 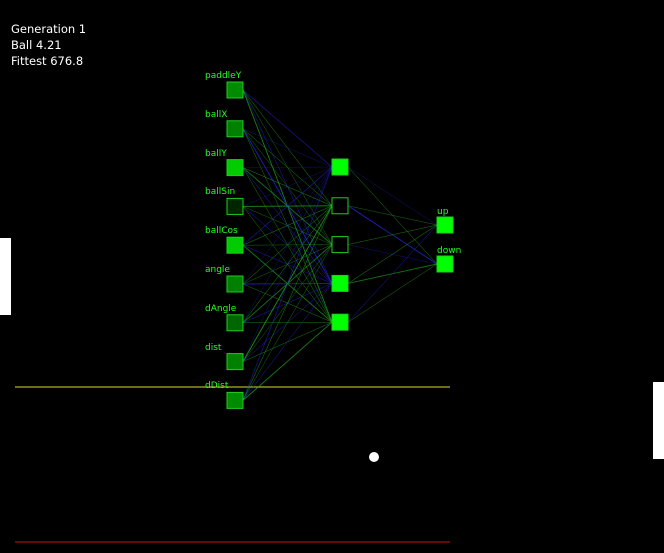 What do you see at coordinates (216, 153) in the screenshot?
I see `input-label-ballY: ballY` at bounding box center [216, 153].